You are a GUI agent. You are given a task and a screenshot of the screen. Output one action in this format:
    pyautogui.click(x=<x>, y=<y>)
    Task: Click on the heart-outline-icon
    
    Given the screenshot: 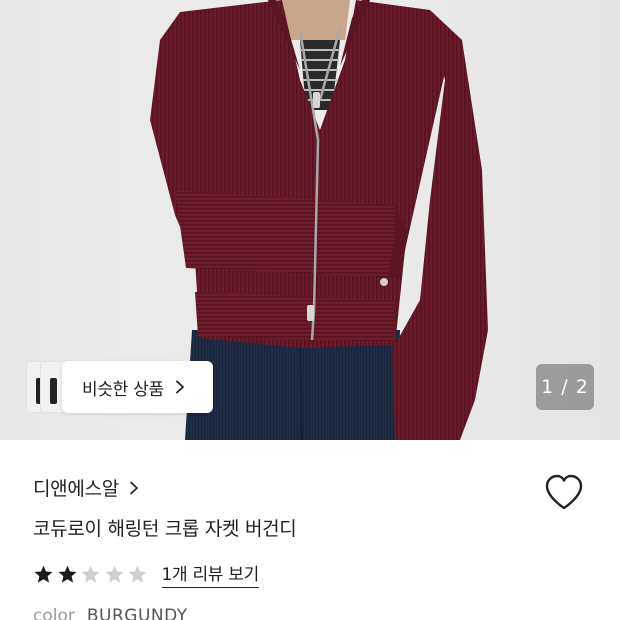 What is the action you would take?
    pyautogui.click(x=564, y=492)
    